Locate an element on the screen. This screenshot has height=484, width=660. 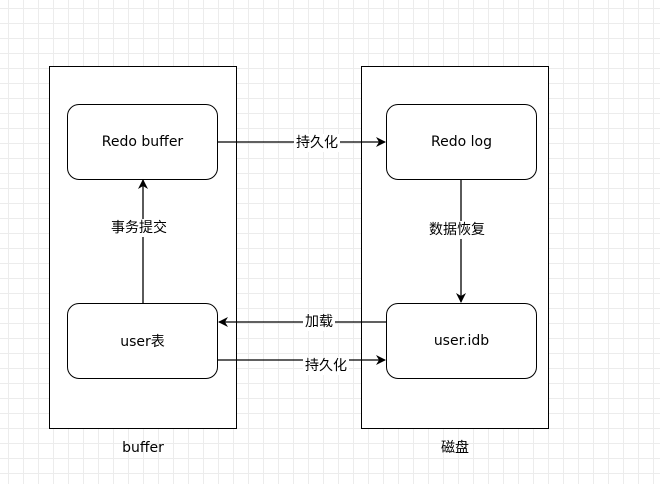
user-table-label: user表 is located at coordinates (142, 342).